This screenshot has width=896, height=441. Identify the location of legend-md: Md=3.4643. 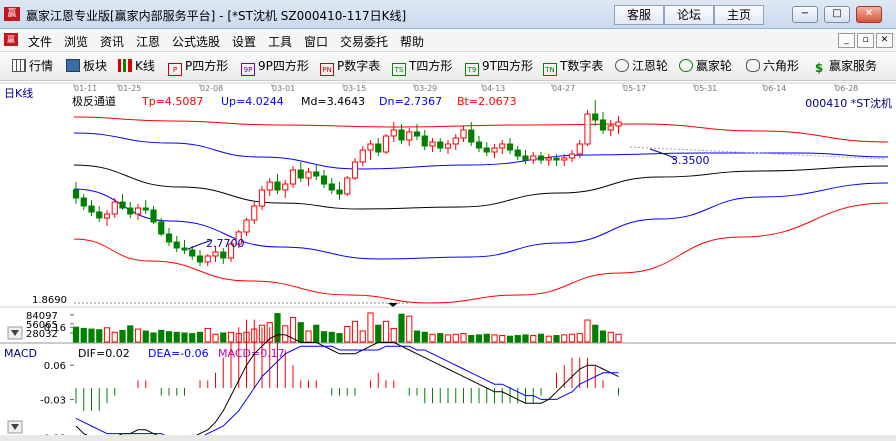
(333, 101).